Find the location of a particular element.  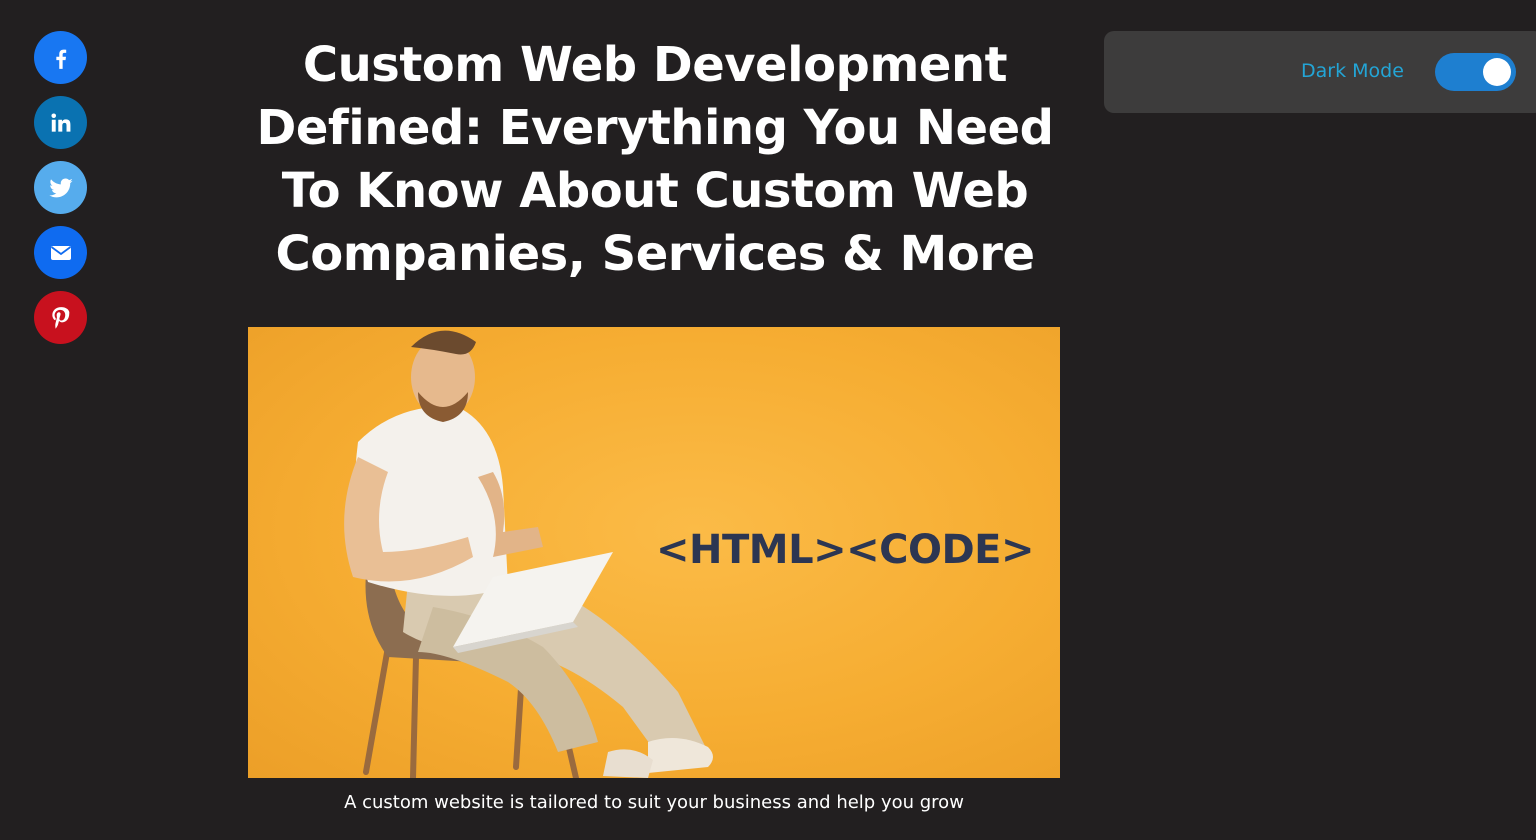

facebook-share-button is located at coordinates (60, 57).